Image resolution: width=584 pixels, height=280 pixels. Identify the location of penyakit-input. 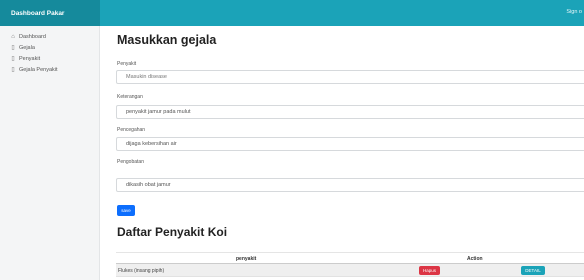
(350, 77).